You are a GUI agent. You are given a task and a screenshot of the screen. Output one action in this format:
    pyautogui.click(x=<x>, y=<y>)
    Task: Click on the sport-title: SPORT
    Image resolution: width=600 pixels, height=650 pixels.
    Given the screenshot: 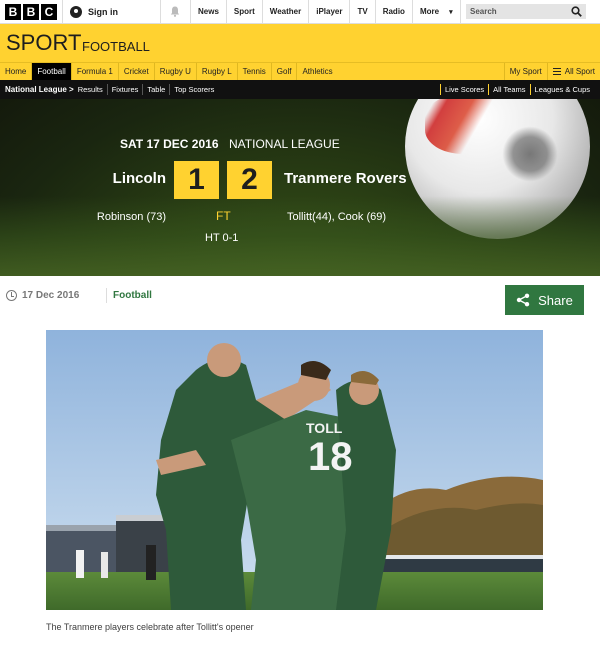 What is the action you would take?
    pyautogui.click(x=43, y=43)
    